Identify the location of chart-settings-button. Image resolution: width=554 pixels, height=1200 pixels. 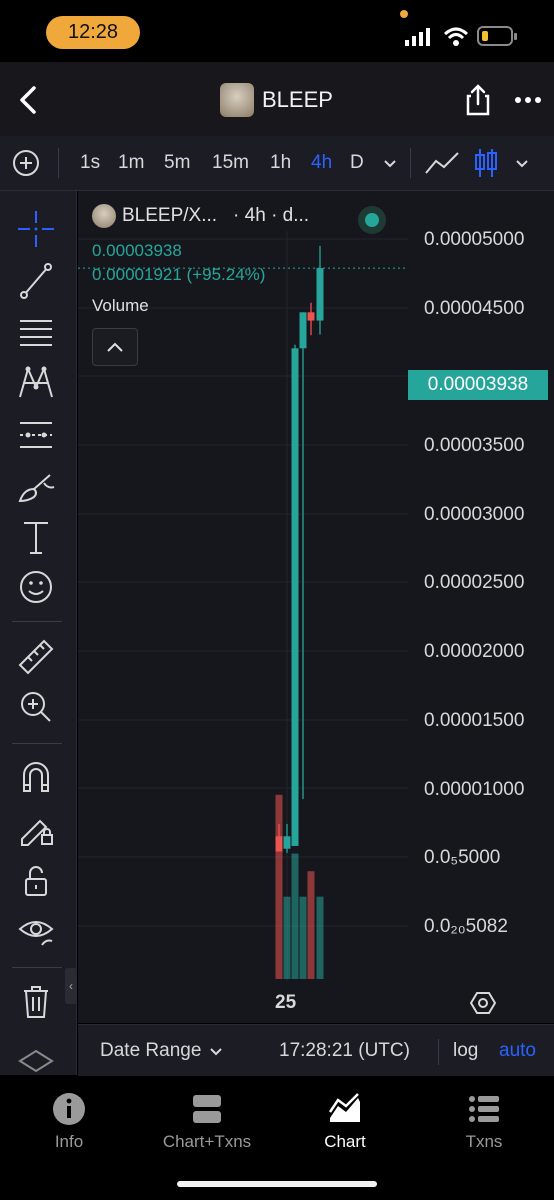
(483, 1003).